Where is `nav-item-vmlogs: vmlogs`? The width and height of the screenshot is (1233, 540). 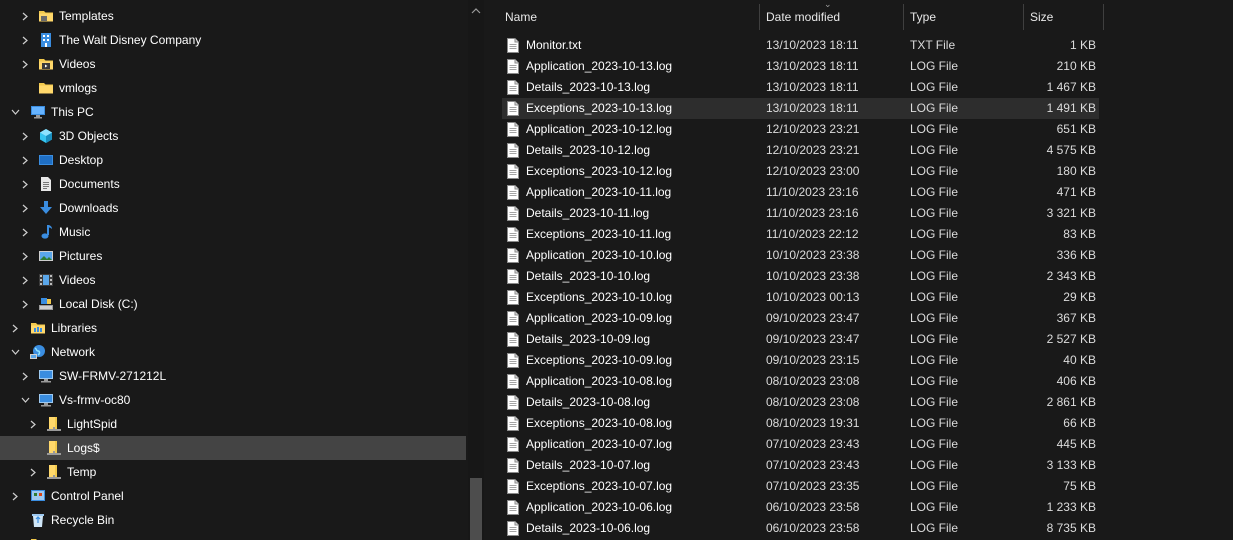
nav-item-vmlogs: vmlogs is located at coordinates (233, 88).